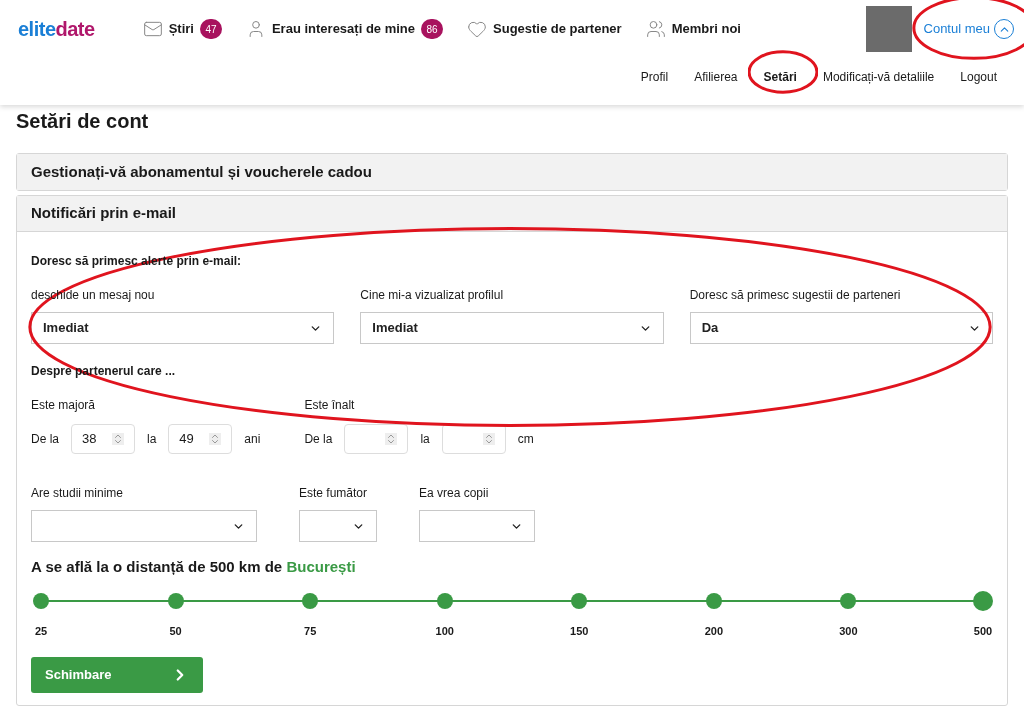 The height and width of the screenshot is (724, 1024). I want to click on unit-label: cm, so click(525, 439).